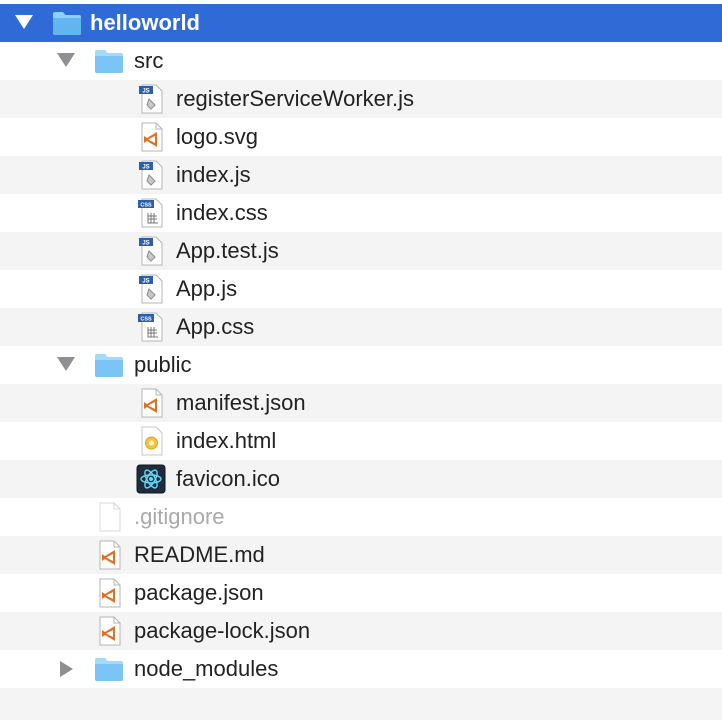 The width and height of the screenshot is (722, 720). What do you see at coordinates (361, 704) in the screenshot?
I see `empty-stripe` at bounding box center [361, 704].